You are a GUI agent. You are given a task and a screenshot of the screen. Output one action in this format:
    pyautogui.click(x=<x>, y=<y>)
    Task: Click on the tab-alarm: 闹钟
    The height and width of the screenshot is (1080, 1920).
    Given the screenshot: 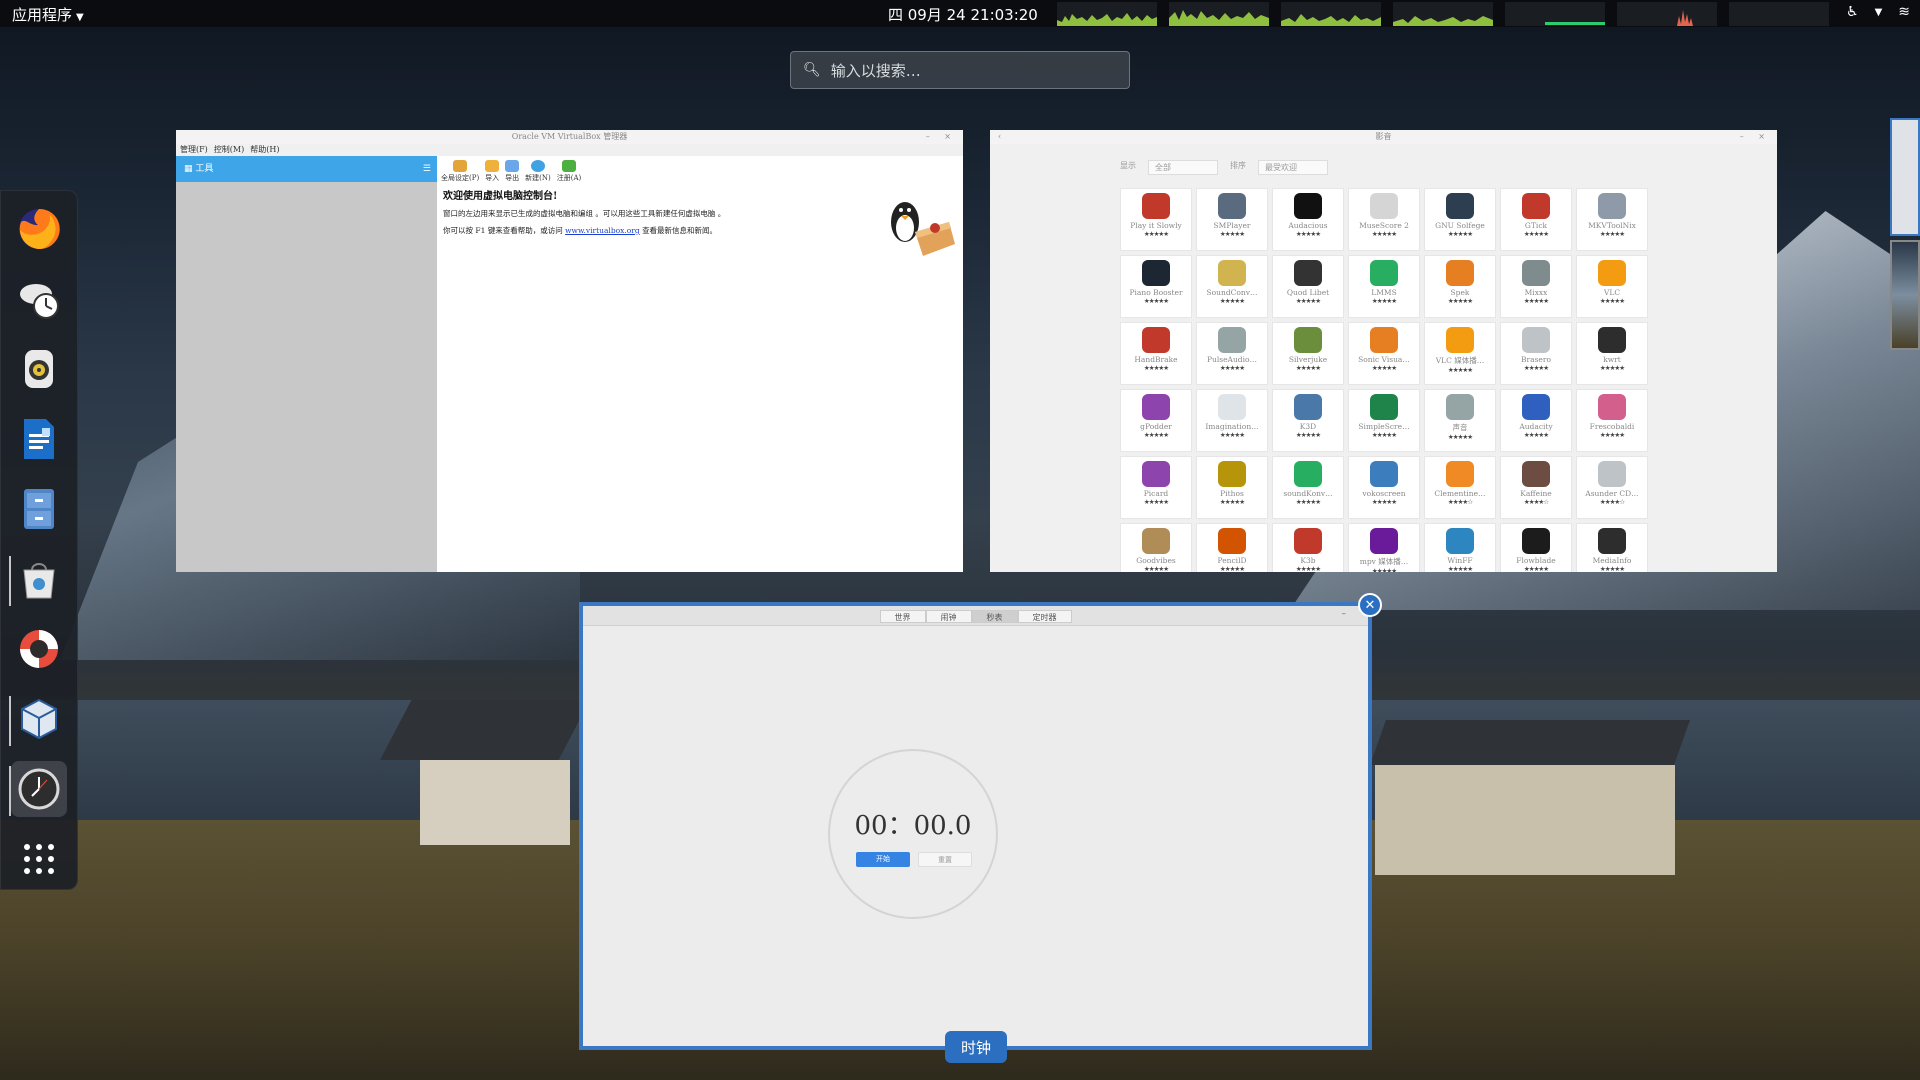 What is the action you would take?
    pyautogui.click(x=948, y=616)
    